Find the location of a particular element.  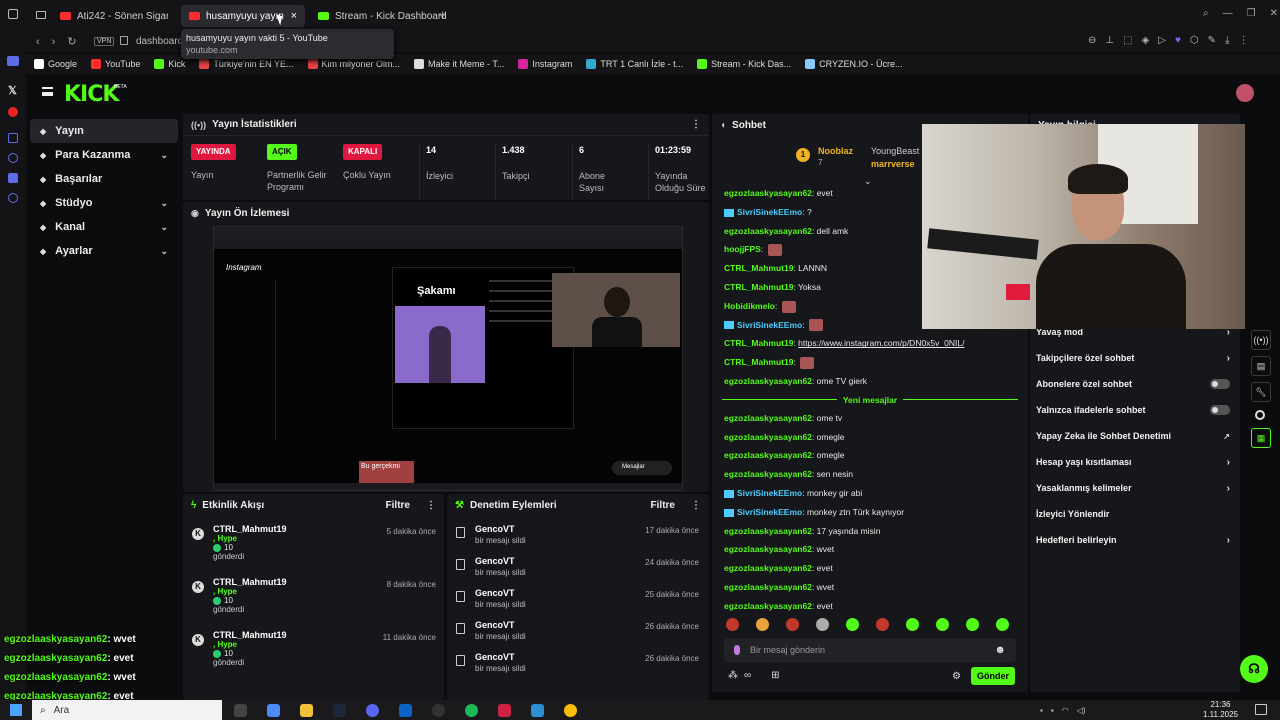

youtube-icon is located at coordinates (13, 112).